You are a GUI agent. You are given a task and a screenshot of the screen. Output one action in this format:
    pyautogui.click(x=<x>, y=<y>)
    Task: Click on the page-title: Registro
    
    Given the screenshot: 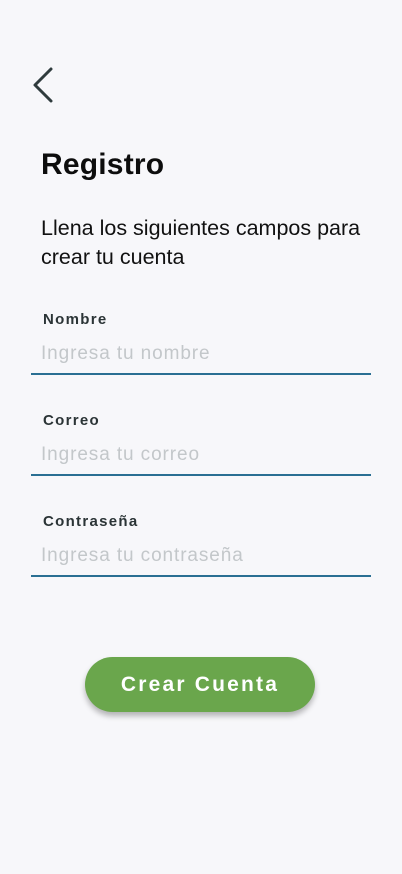 What is the action you would take?
    pyautogui.click(x=103, y=164)
    